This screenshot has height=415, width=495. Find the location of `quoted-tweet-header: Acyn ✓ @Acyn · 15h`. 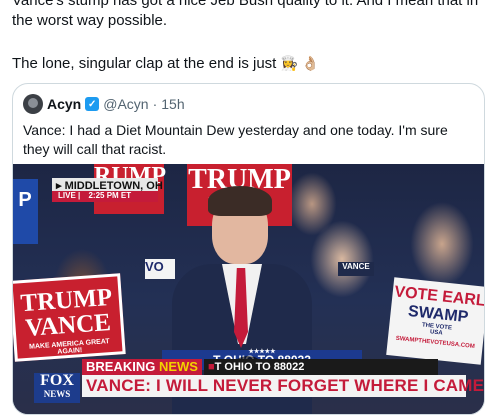

quoted-tweet-header: Acyn ✓ @Acyn · 15h is located at coordinates (104, 104).